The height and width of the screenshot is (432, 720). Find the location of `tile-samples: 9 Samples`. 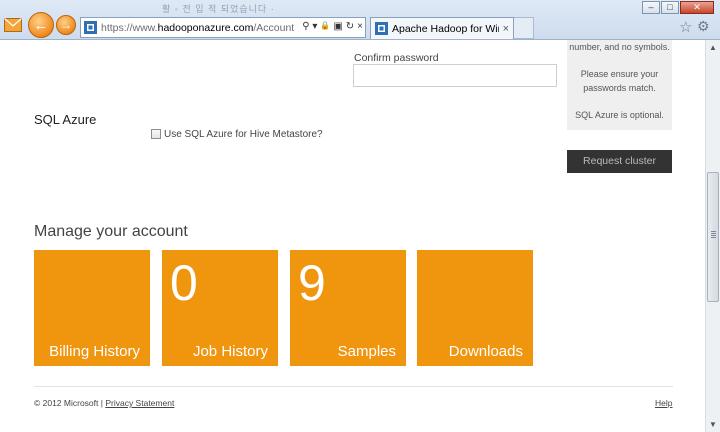

tile-samples: 9 Samples is located at coordinates (348, 308).